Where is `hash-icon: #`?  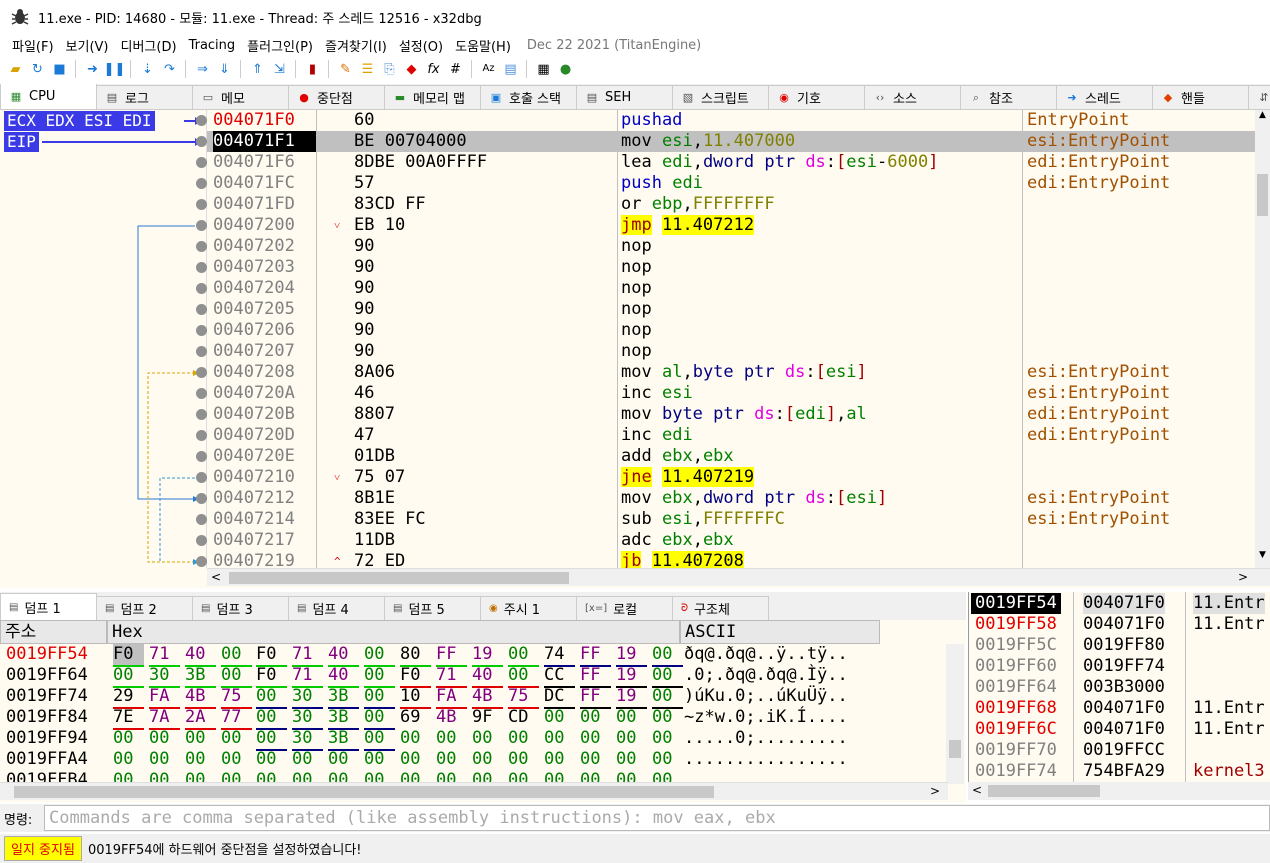 hash-icon: # is located at coordinates (455, 69).